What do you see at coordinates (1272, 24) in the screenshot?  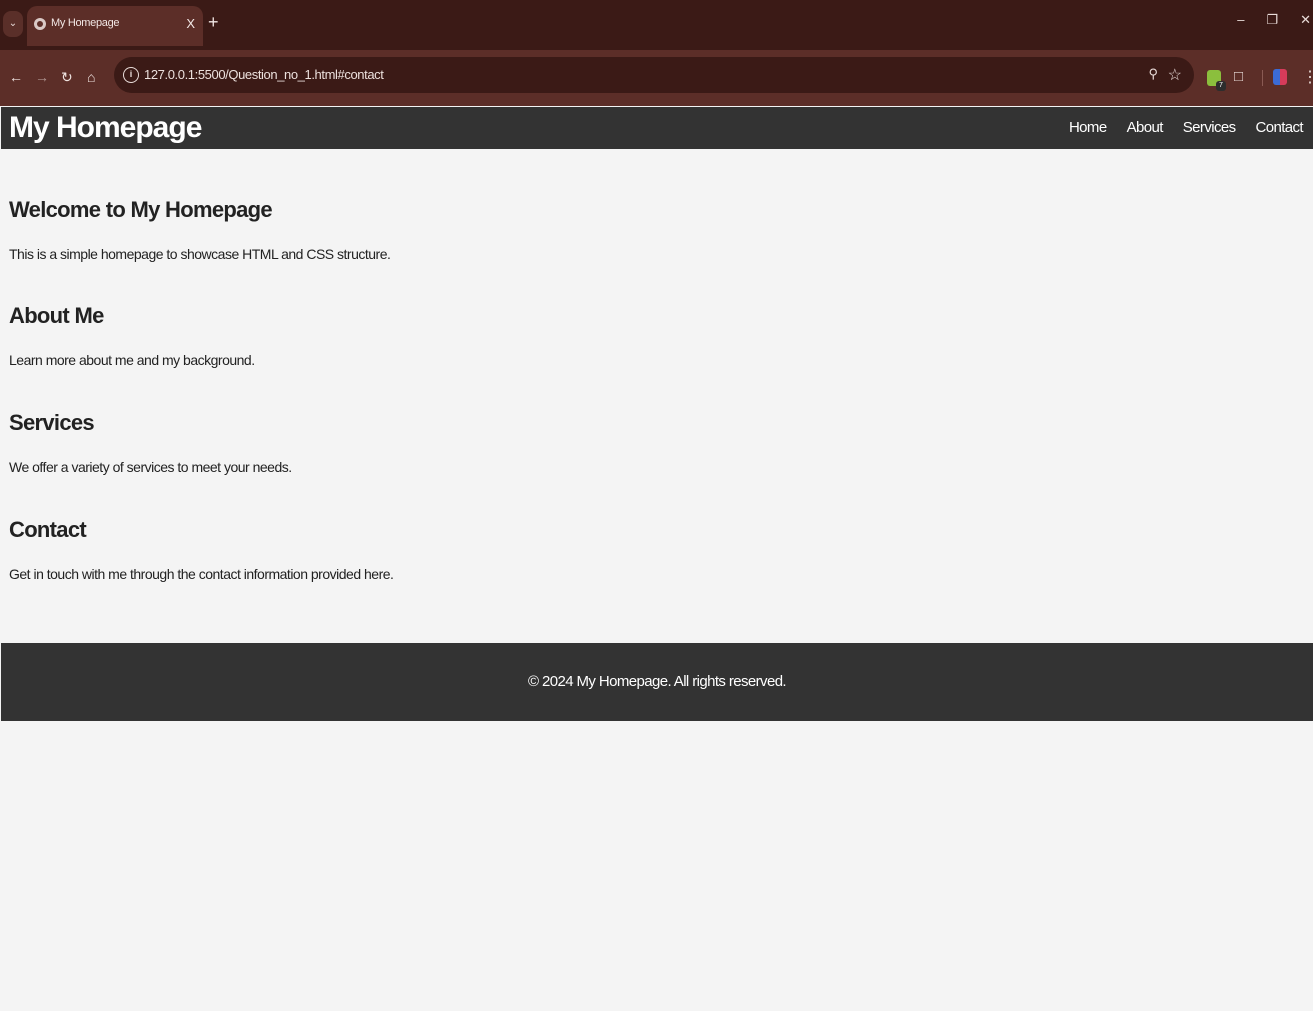 I see `restore-icon: ❐` at bounding box center [1272, 24].